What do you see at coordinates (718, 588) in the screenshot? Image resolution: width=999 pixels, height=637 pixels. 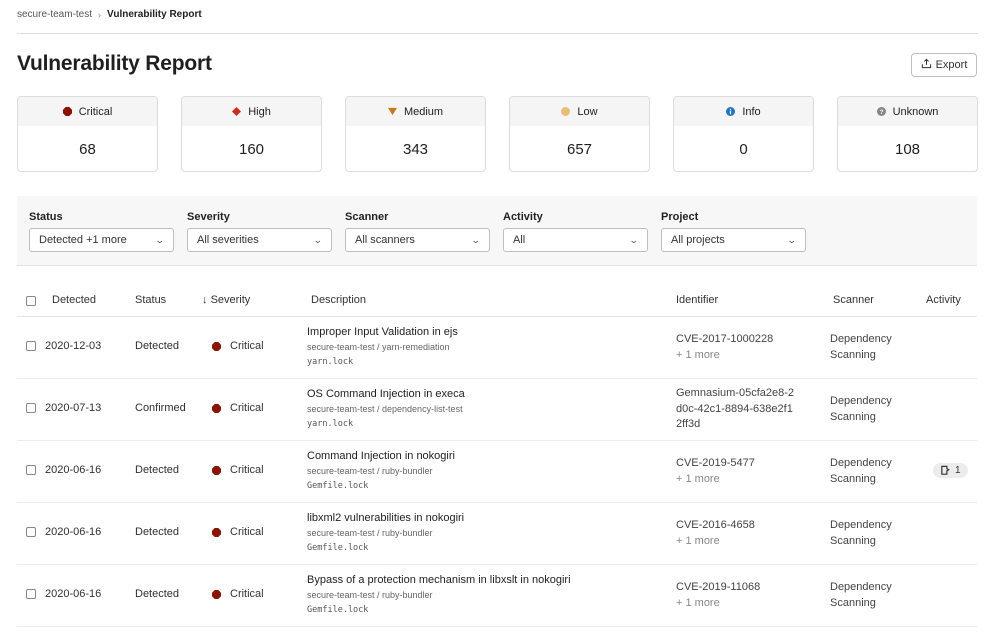 I see `identifier-value: CVE-2019-11068` at bounding box center [718, 588].